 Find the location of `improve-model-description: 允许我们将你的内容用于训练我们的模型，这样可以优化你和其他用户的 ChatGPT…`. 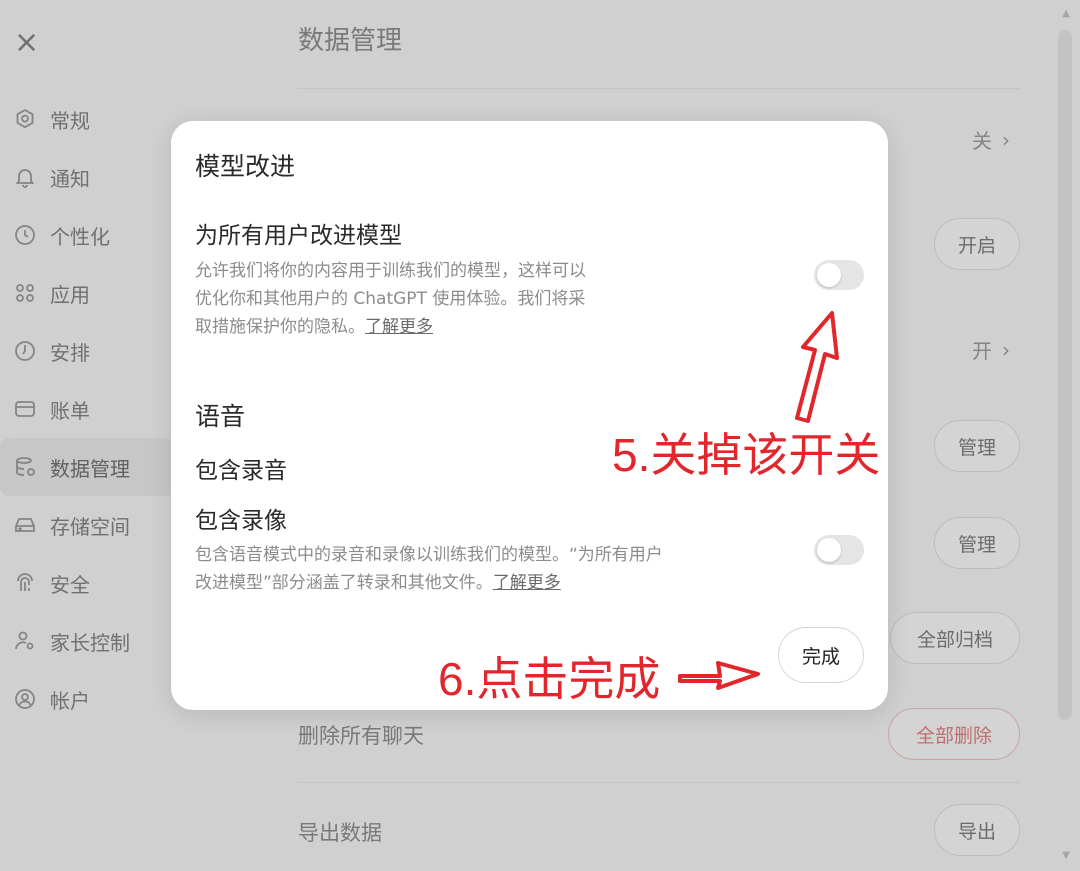

improve-model-description: 允许我们将你的内容用于训练我们的模型，这样可以优化你和其他用户的 ChatGPT… is located at coordinates (395, 299).